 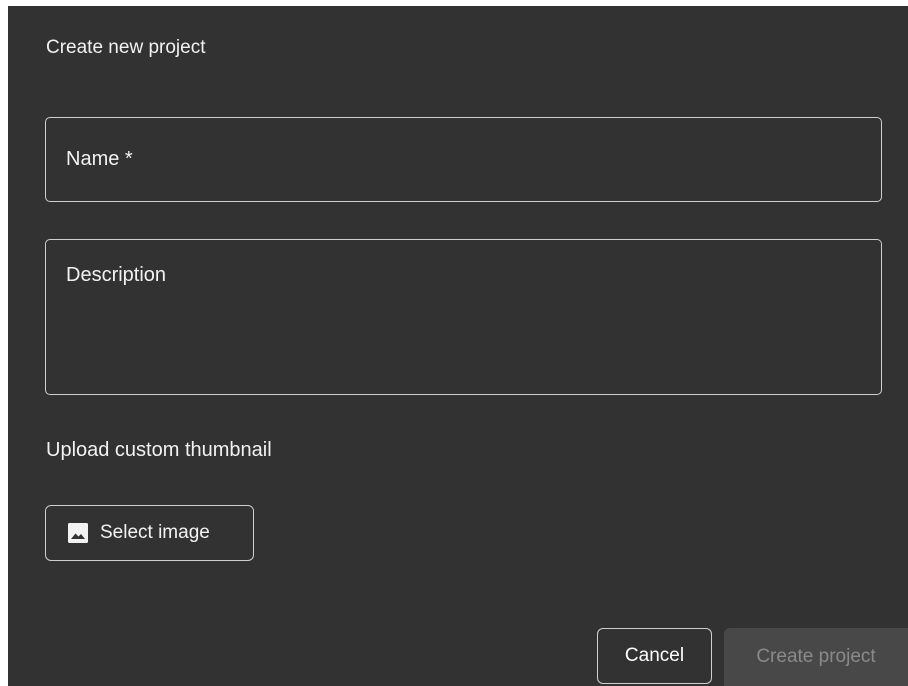 I want to click on select-image-button: Select image, so click(x=149, y=533).